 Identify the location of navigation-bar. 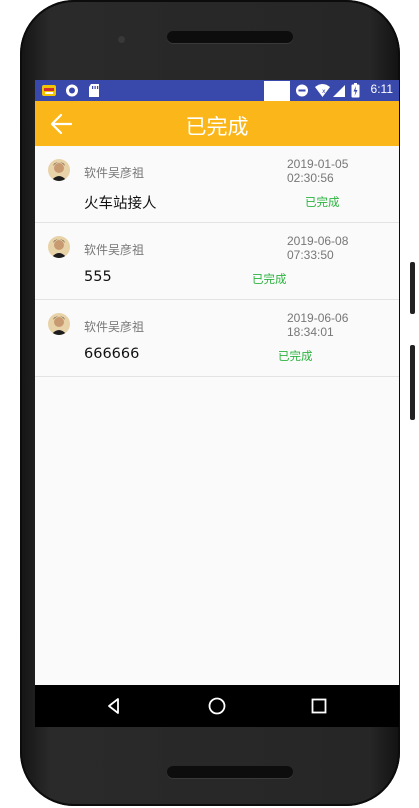
(217, 706).